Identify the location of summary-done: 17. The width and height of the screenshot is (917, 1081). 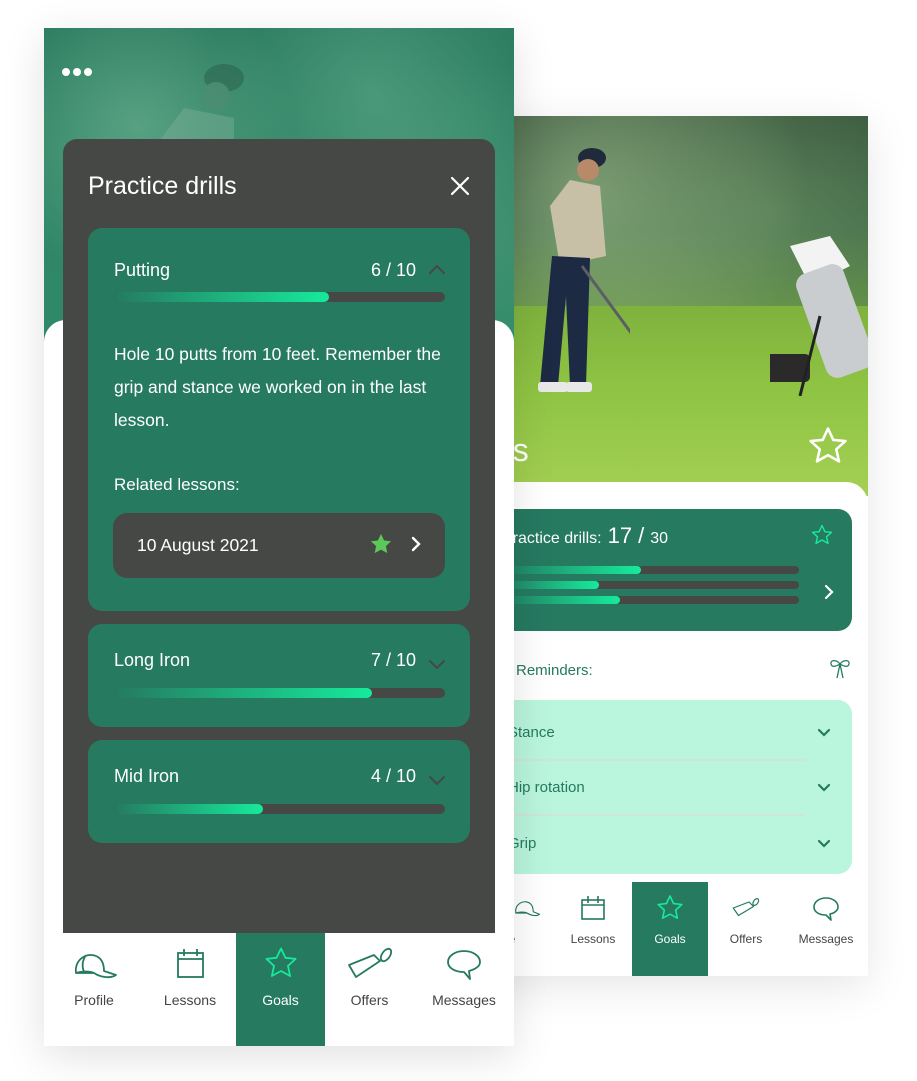
(620, 535).